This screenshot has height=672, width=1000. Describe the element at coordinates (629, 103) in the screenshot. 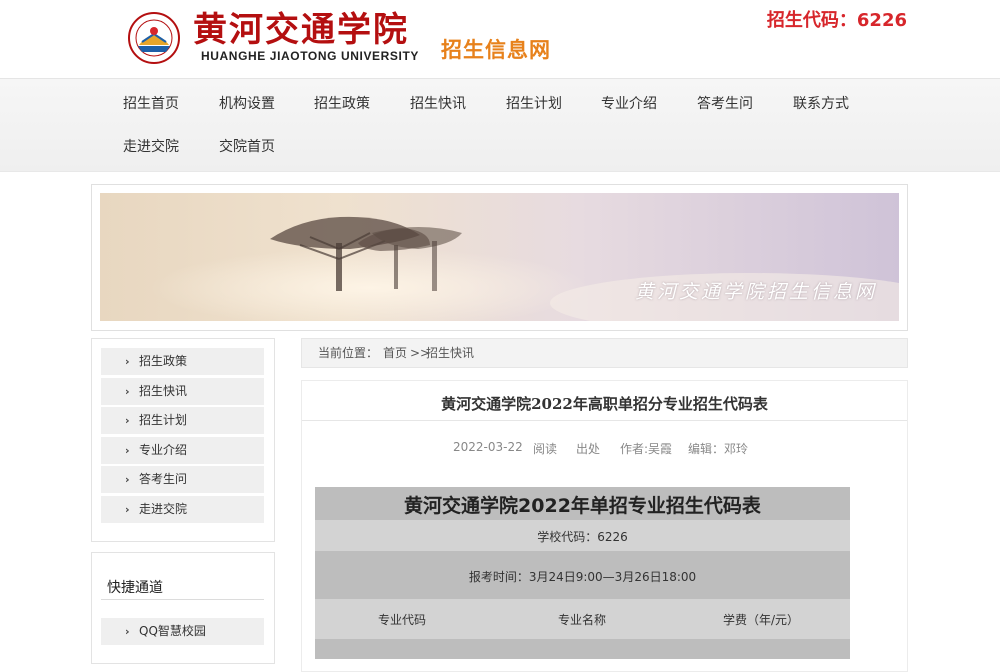

I see `nav-item-majors: 专业介绍` at that location.